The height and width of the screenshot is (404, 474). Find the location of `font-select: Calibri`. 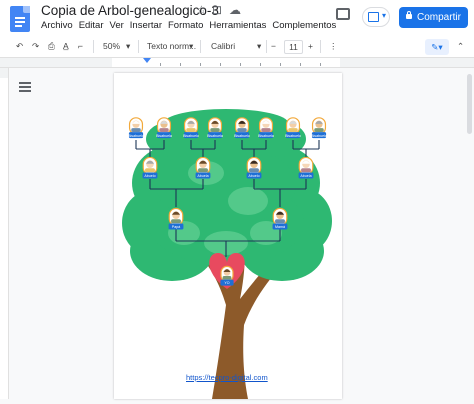

font-select: Calibri is located at coordinates (223, 46).